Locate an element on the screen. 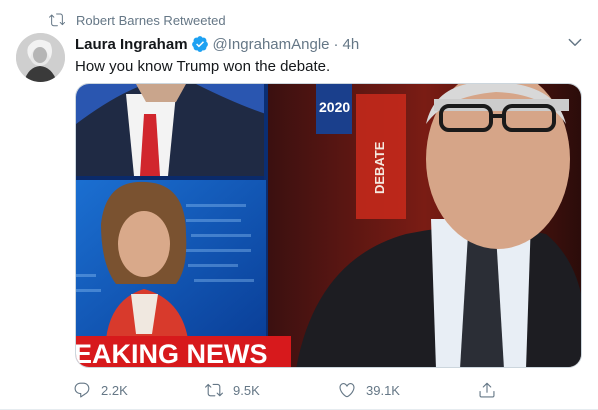 The height and width of the screenshot is (410, 598). reply-icon is located at coordinates (82, 390).